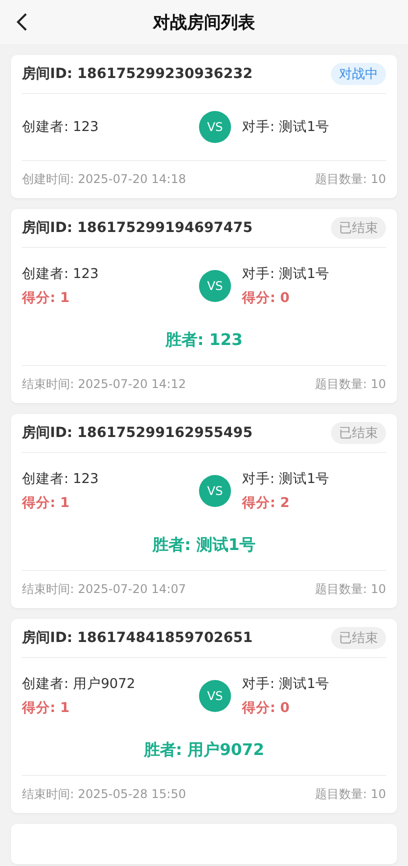 This screenshot has height=866, width=408. I want to click on opponent-score: 得分: 2, so click(266, 503).